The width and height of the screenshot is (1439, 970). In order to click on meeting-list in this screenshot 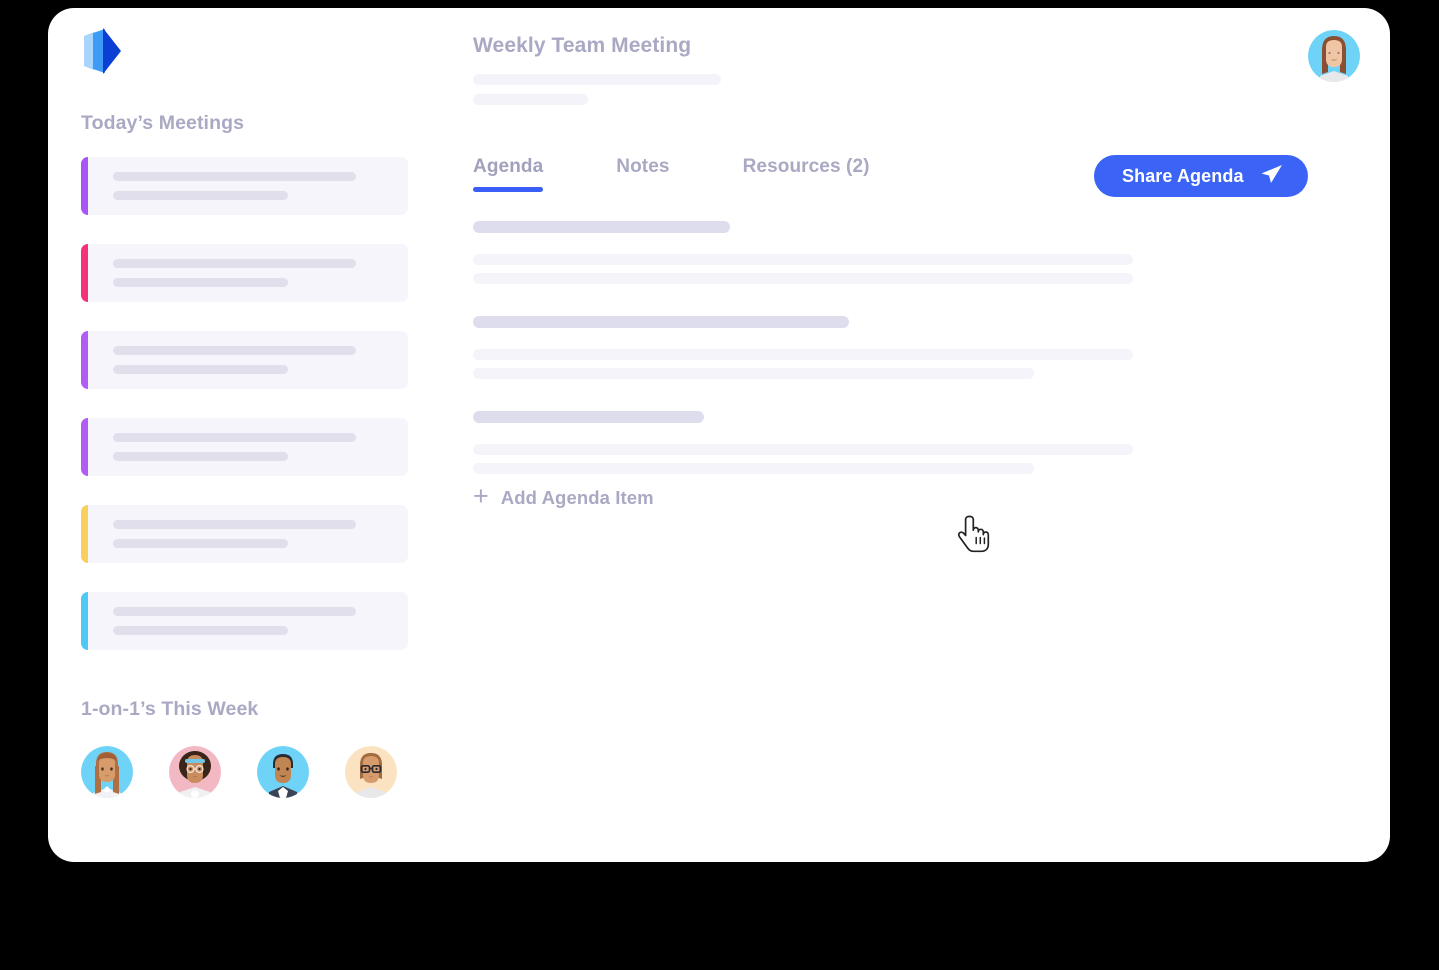, I will do `click(244, 418)`.